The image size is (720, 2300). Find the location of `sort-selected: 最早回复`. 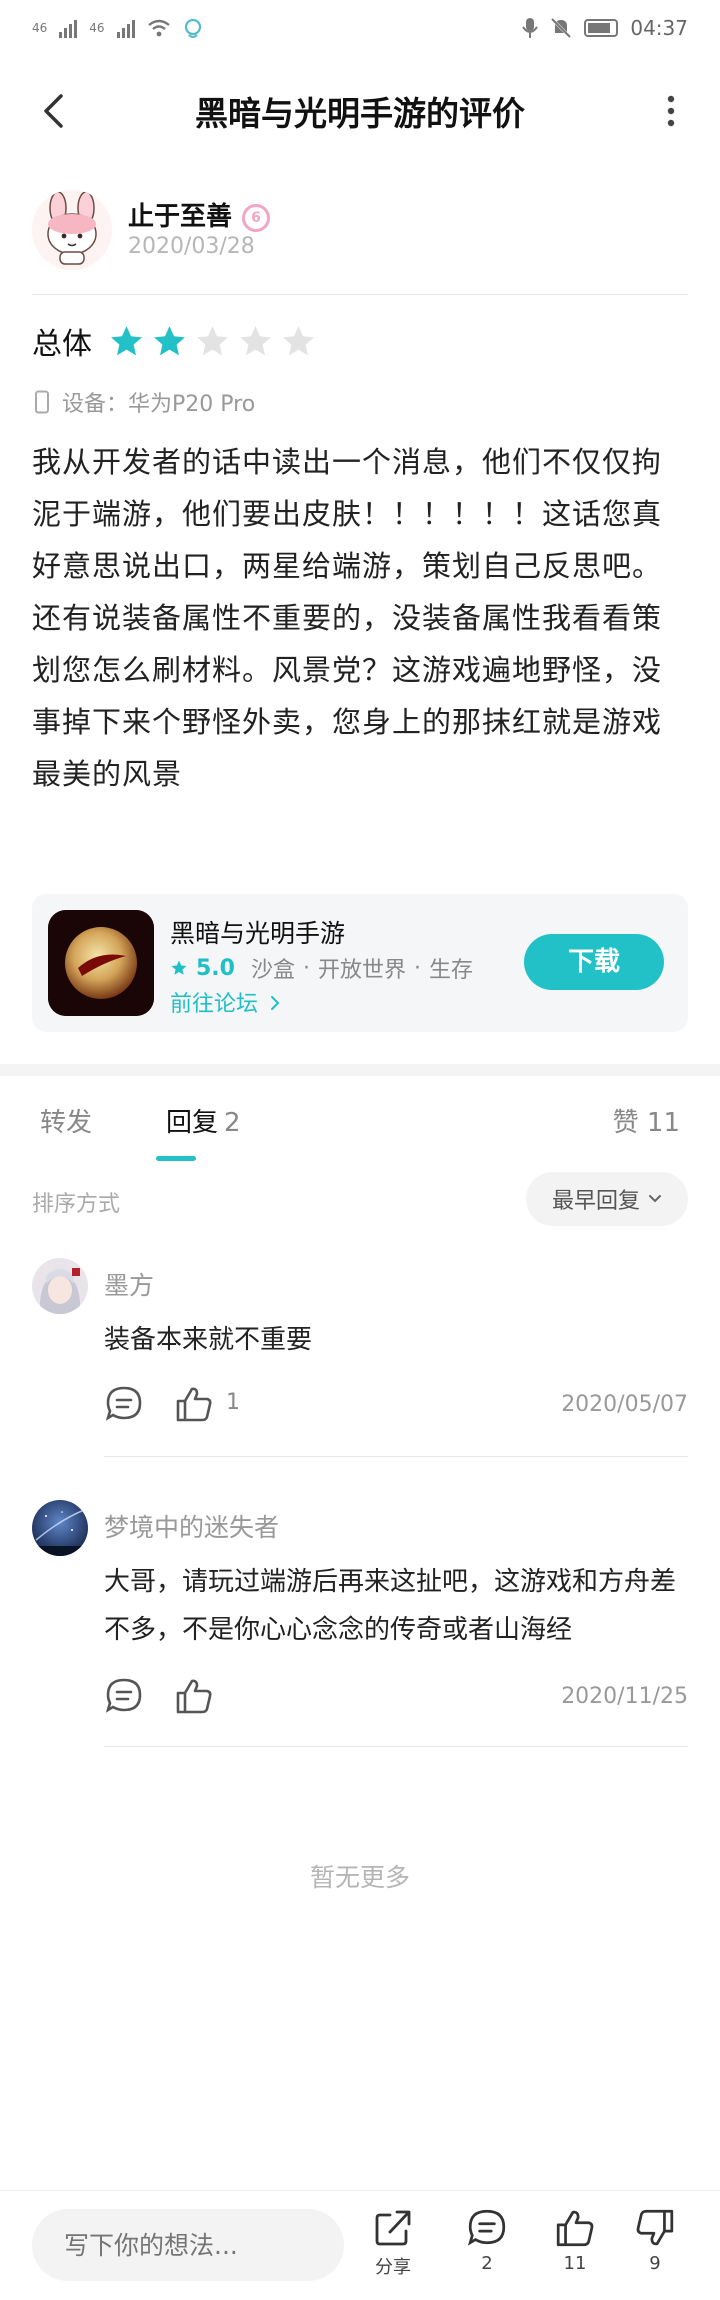

sort-selected: 最早回复 is located at coordinates (595, 1201).